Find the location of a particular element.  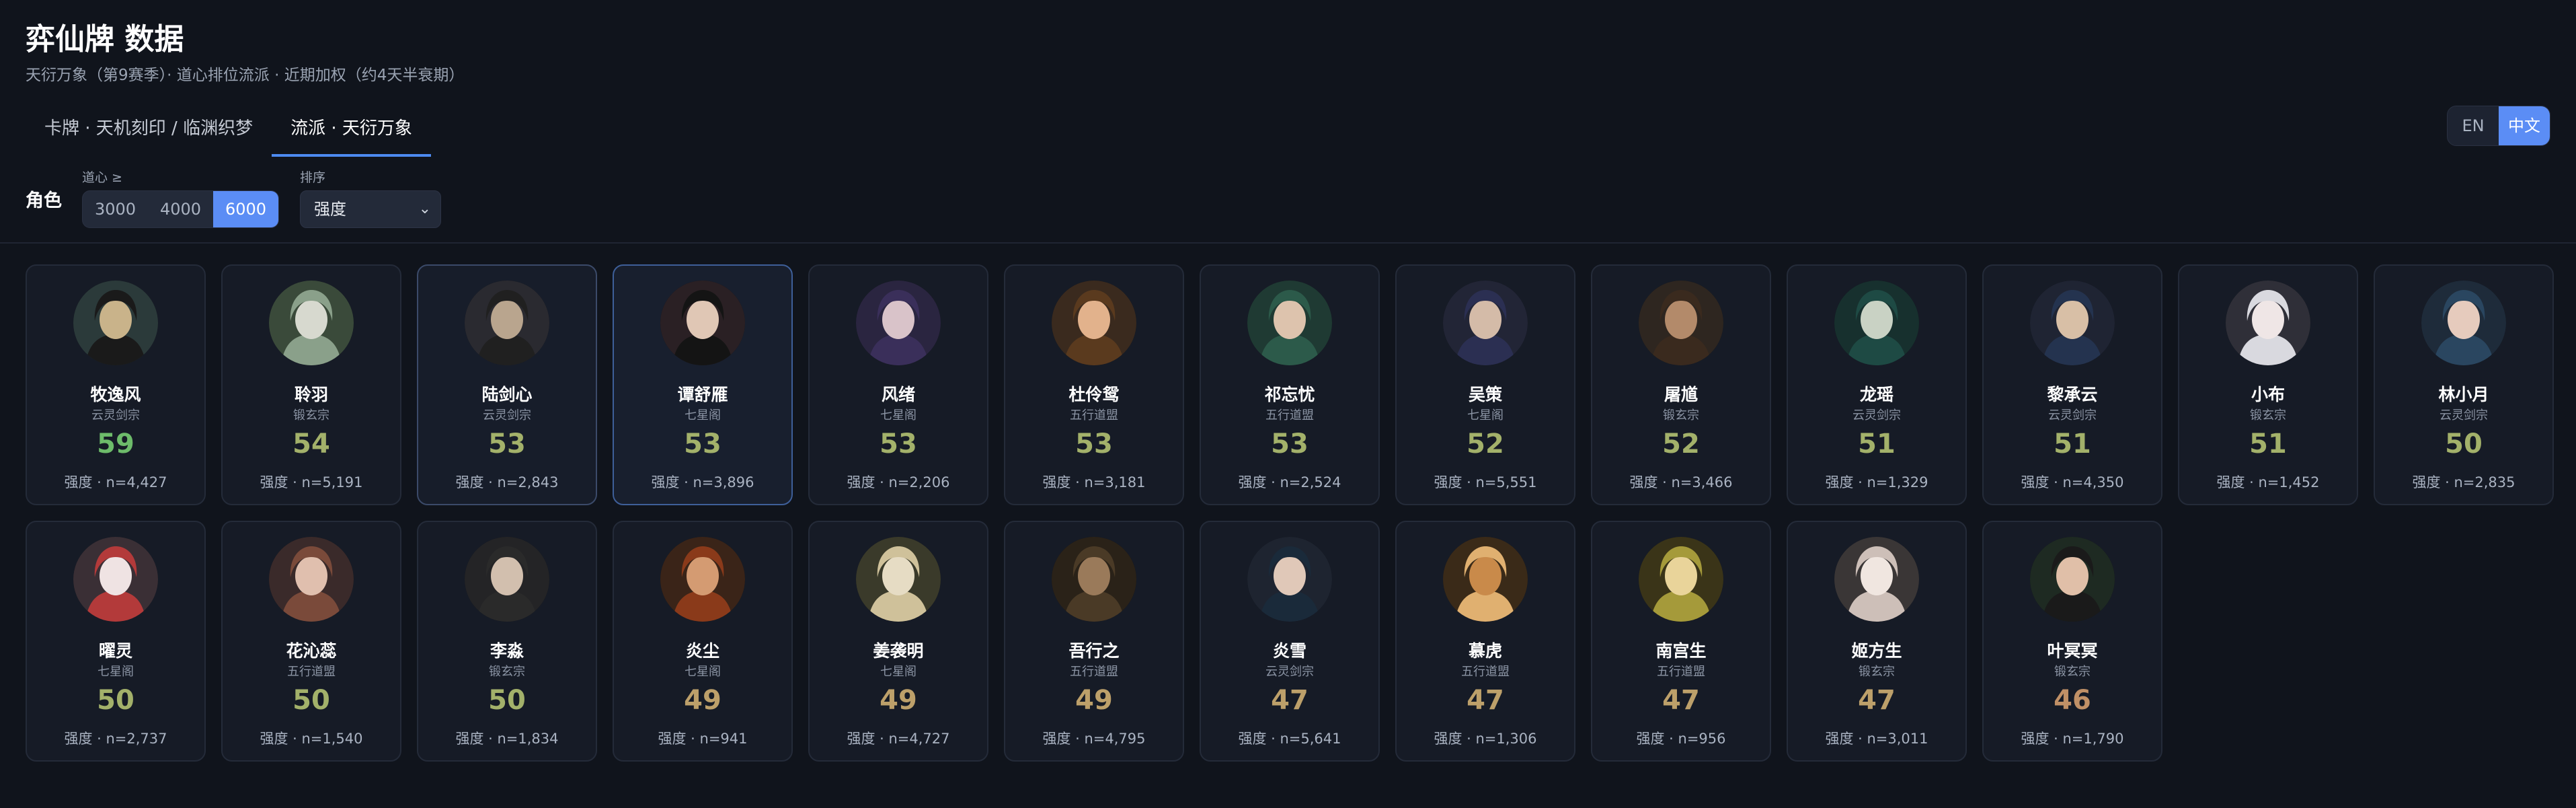

sort-select: 强度 ⌄ is located at coordinates (371, 209).